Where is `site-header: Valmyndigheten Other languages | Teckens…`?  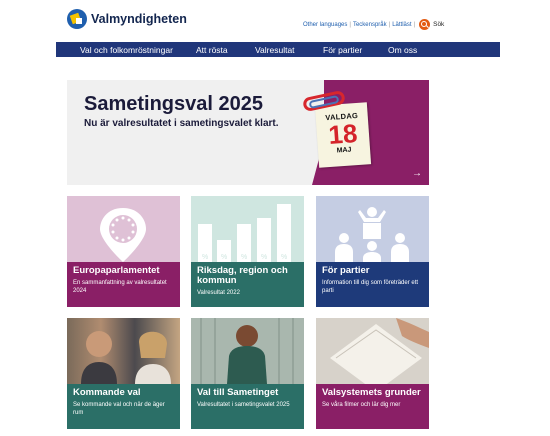
site-header: Valmyndigheten Other languages | Teckens… is located at coordinates (275, 21).